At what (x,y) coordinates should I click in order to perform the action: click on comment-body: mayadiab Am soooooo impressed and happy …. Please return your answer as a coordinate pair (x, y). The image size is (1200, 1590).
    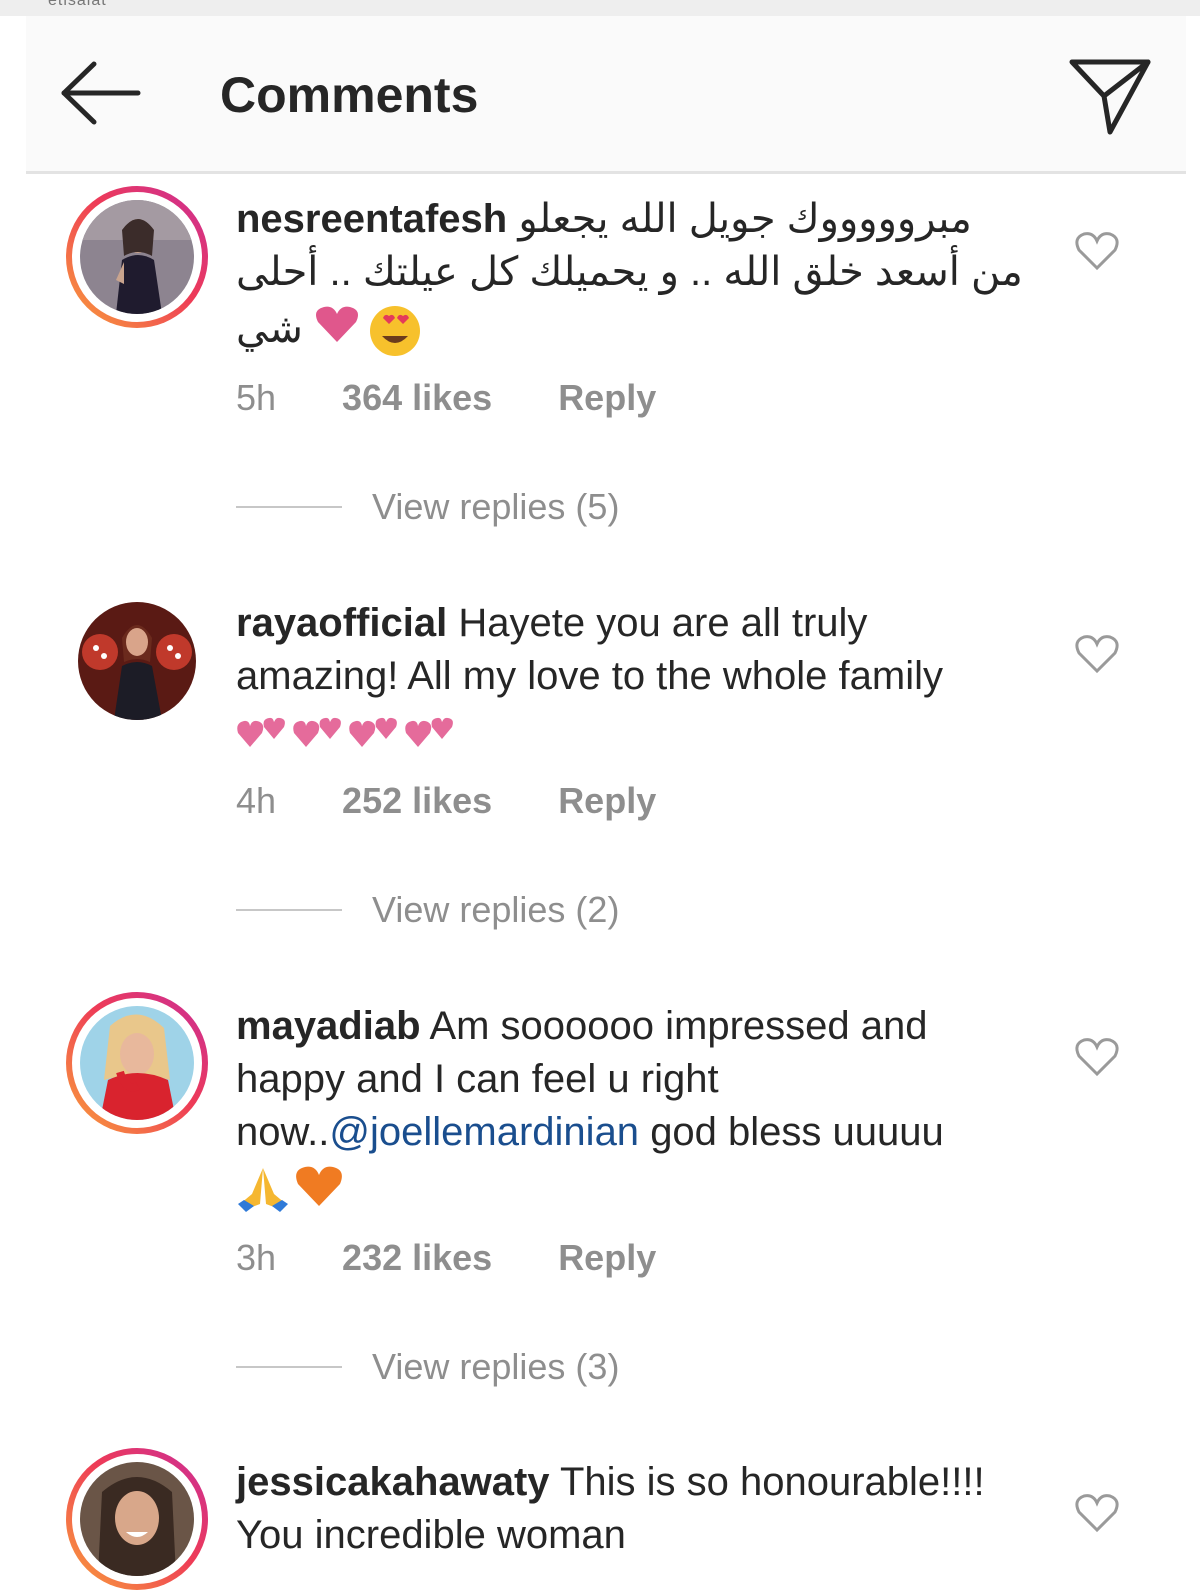
    Looking at the image, I should click on (636, 1107).